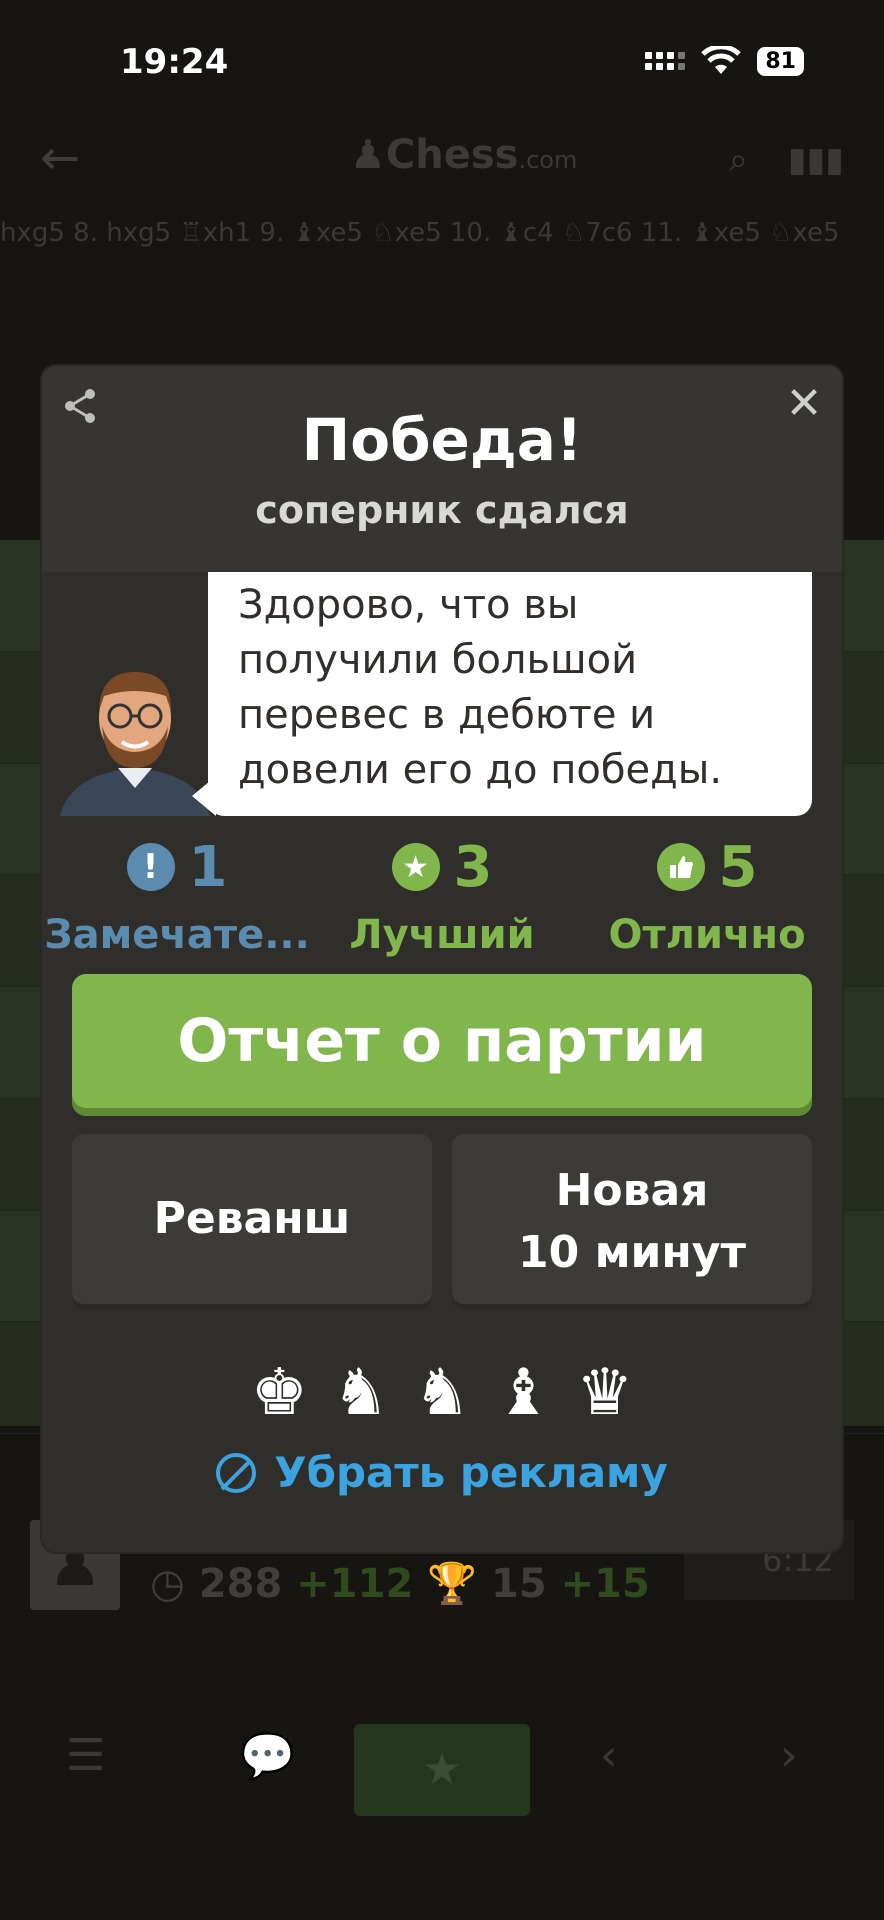 Image resolution: width=884 pixels, height=1920 pixels. What do you see at coordinates (680, 867) in the screenshot?
I see `thumbs-up-icon` at bounding box center [680, 867].